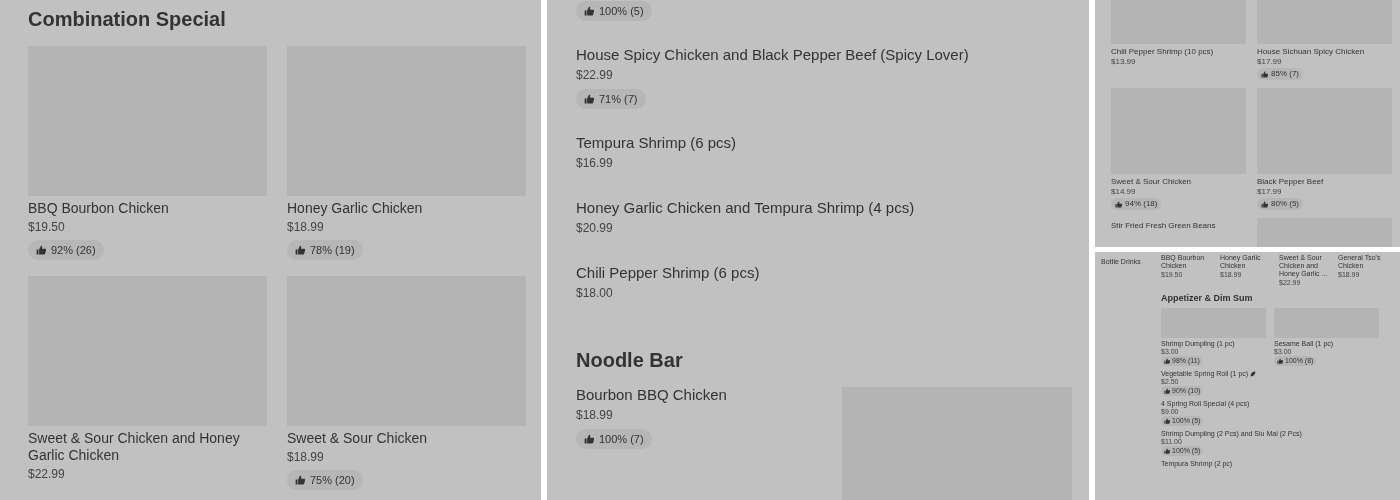  I want to click on item-price: $13.99, so click(1123, 62).